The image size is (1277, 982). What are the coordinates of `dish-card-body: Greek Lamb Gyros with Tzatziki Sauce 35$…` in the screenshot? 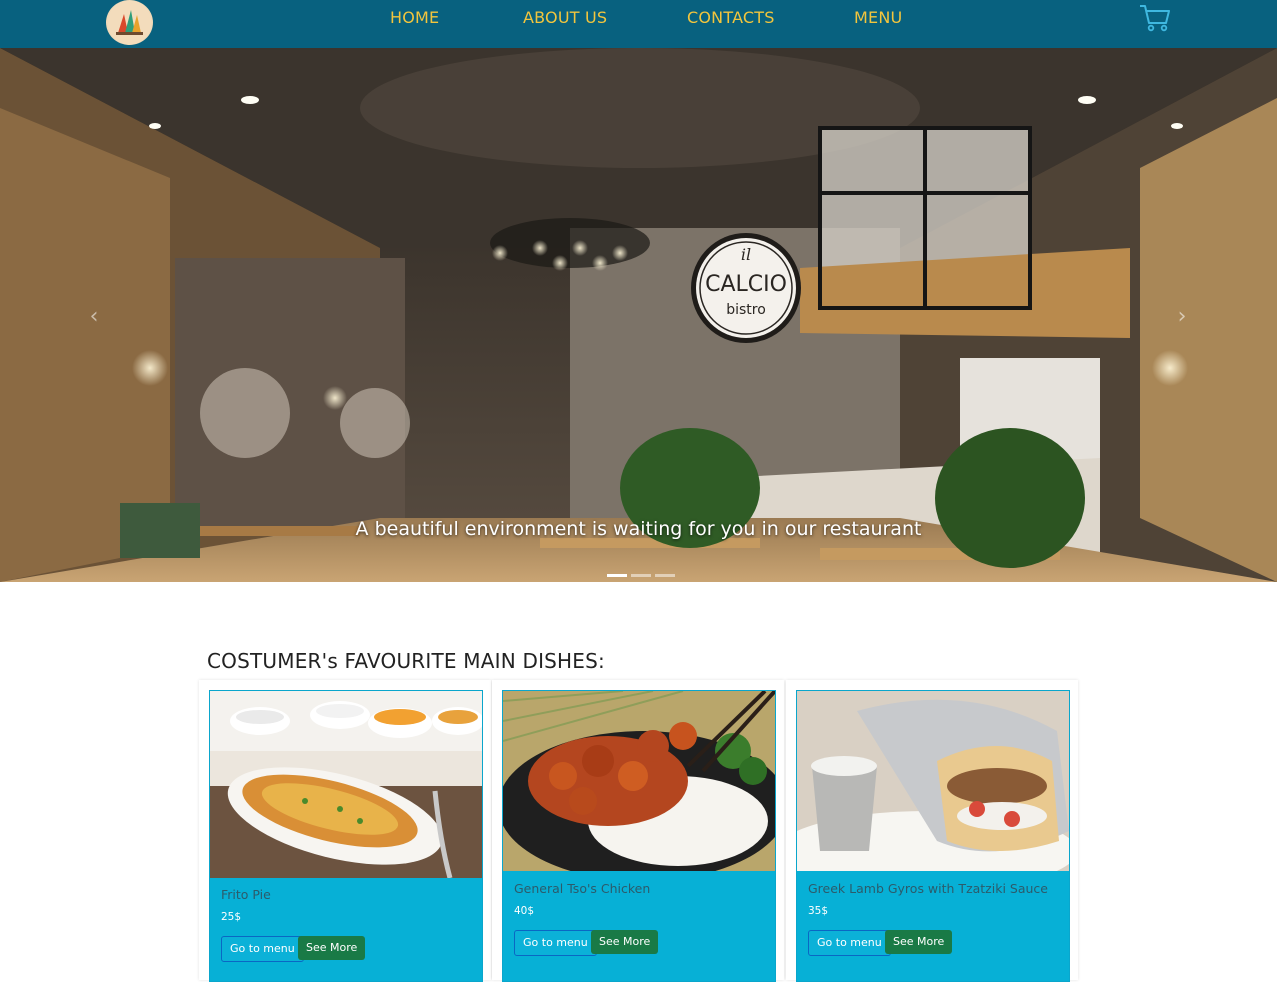 It's located at (933, 836).